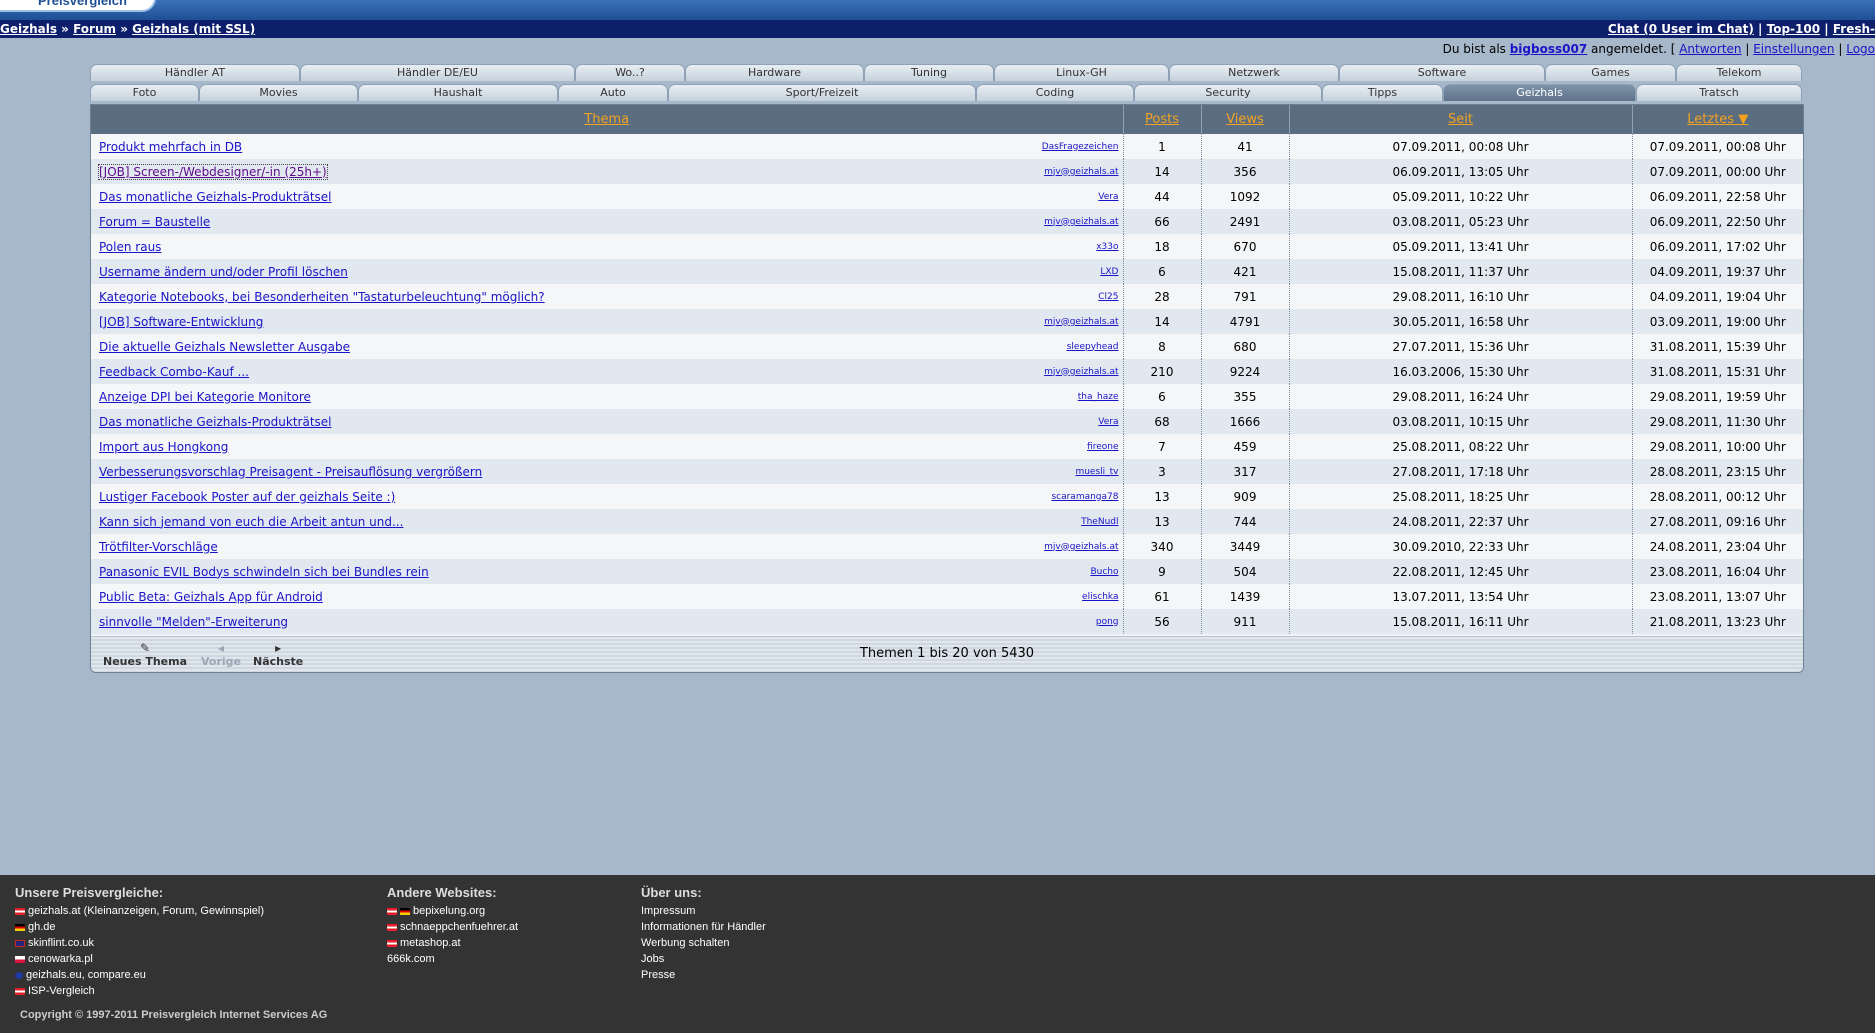  Describe the element at coordinates (1610, 72) in the screenshot. I see `tab-games: Games` at that location.